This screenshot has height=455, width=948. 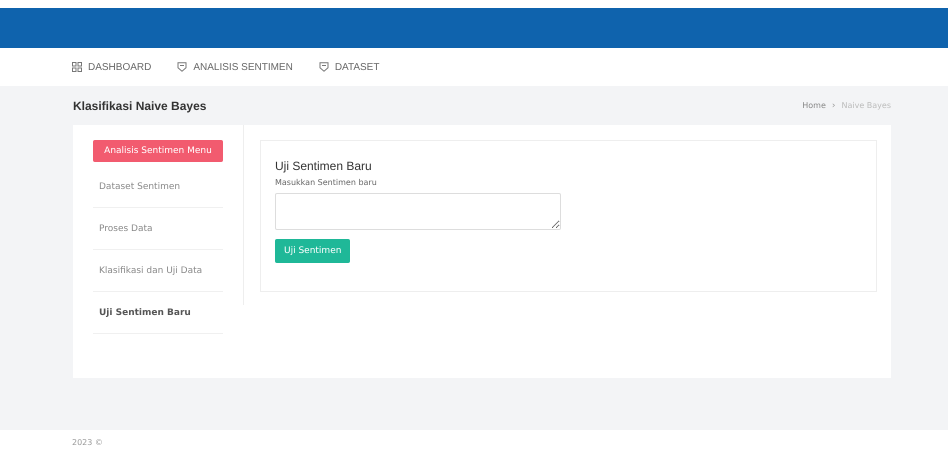 I want to click on menu-button: Analisis Sentimen Menu, so click(x=158, y=151).